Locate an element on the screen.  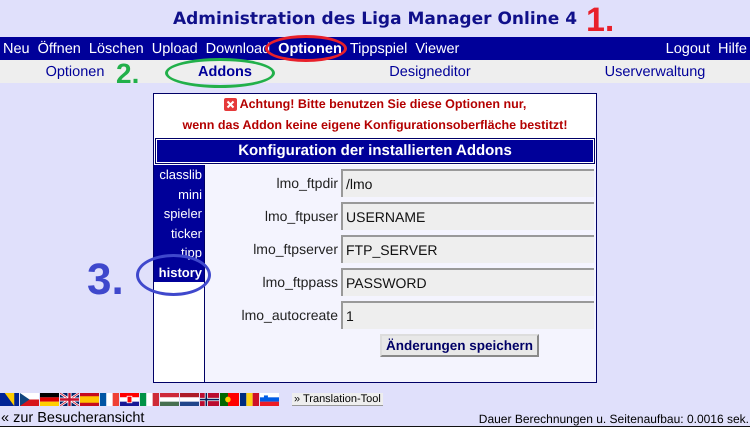
menu-item: Upload is located at coordinates (175, 48).